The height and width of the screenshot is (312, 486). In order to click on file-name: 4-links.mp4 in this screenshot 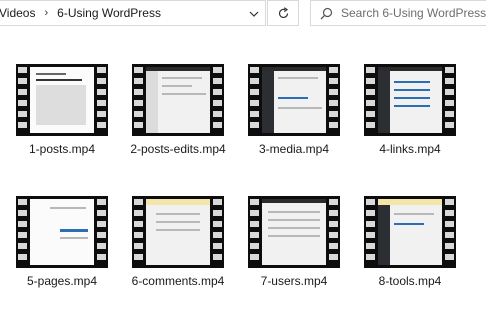, I will do `click(410, 149)`.